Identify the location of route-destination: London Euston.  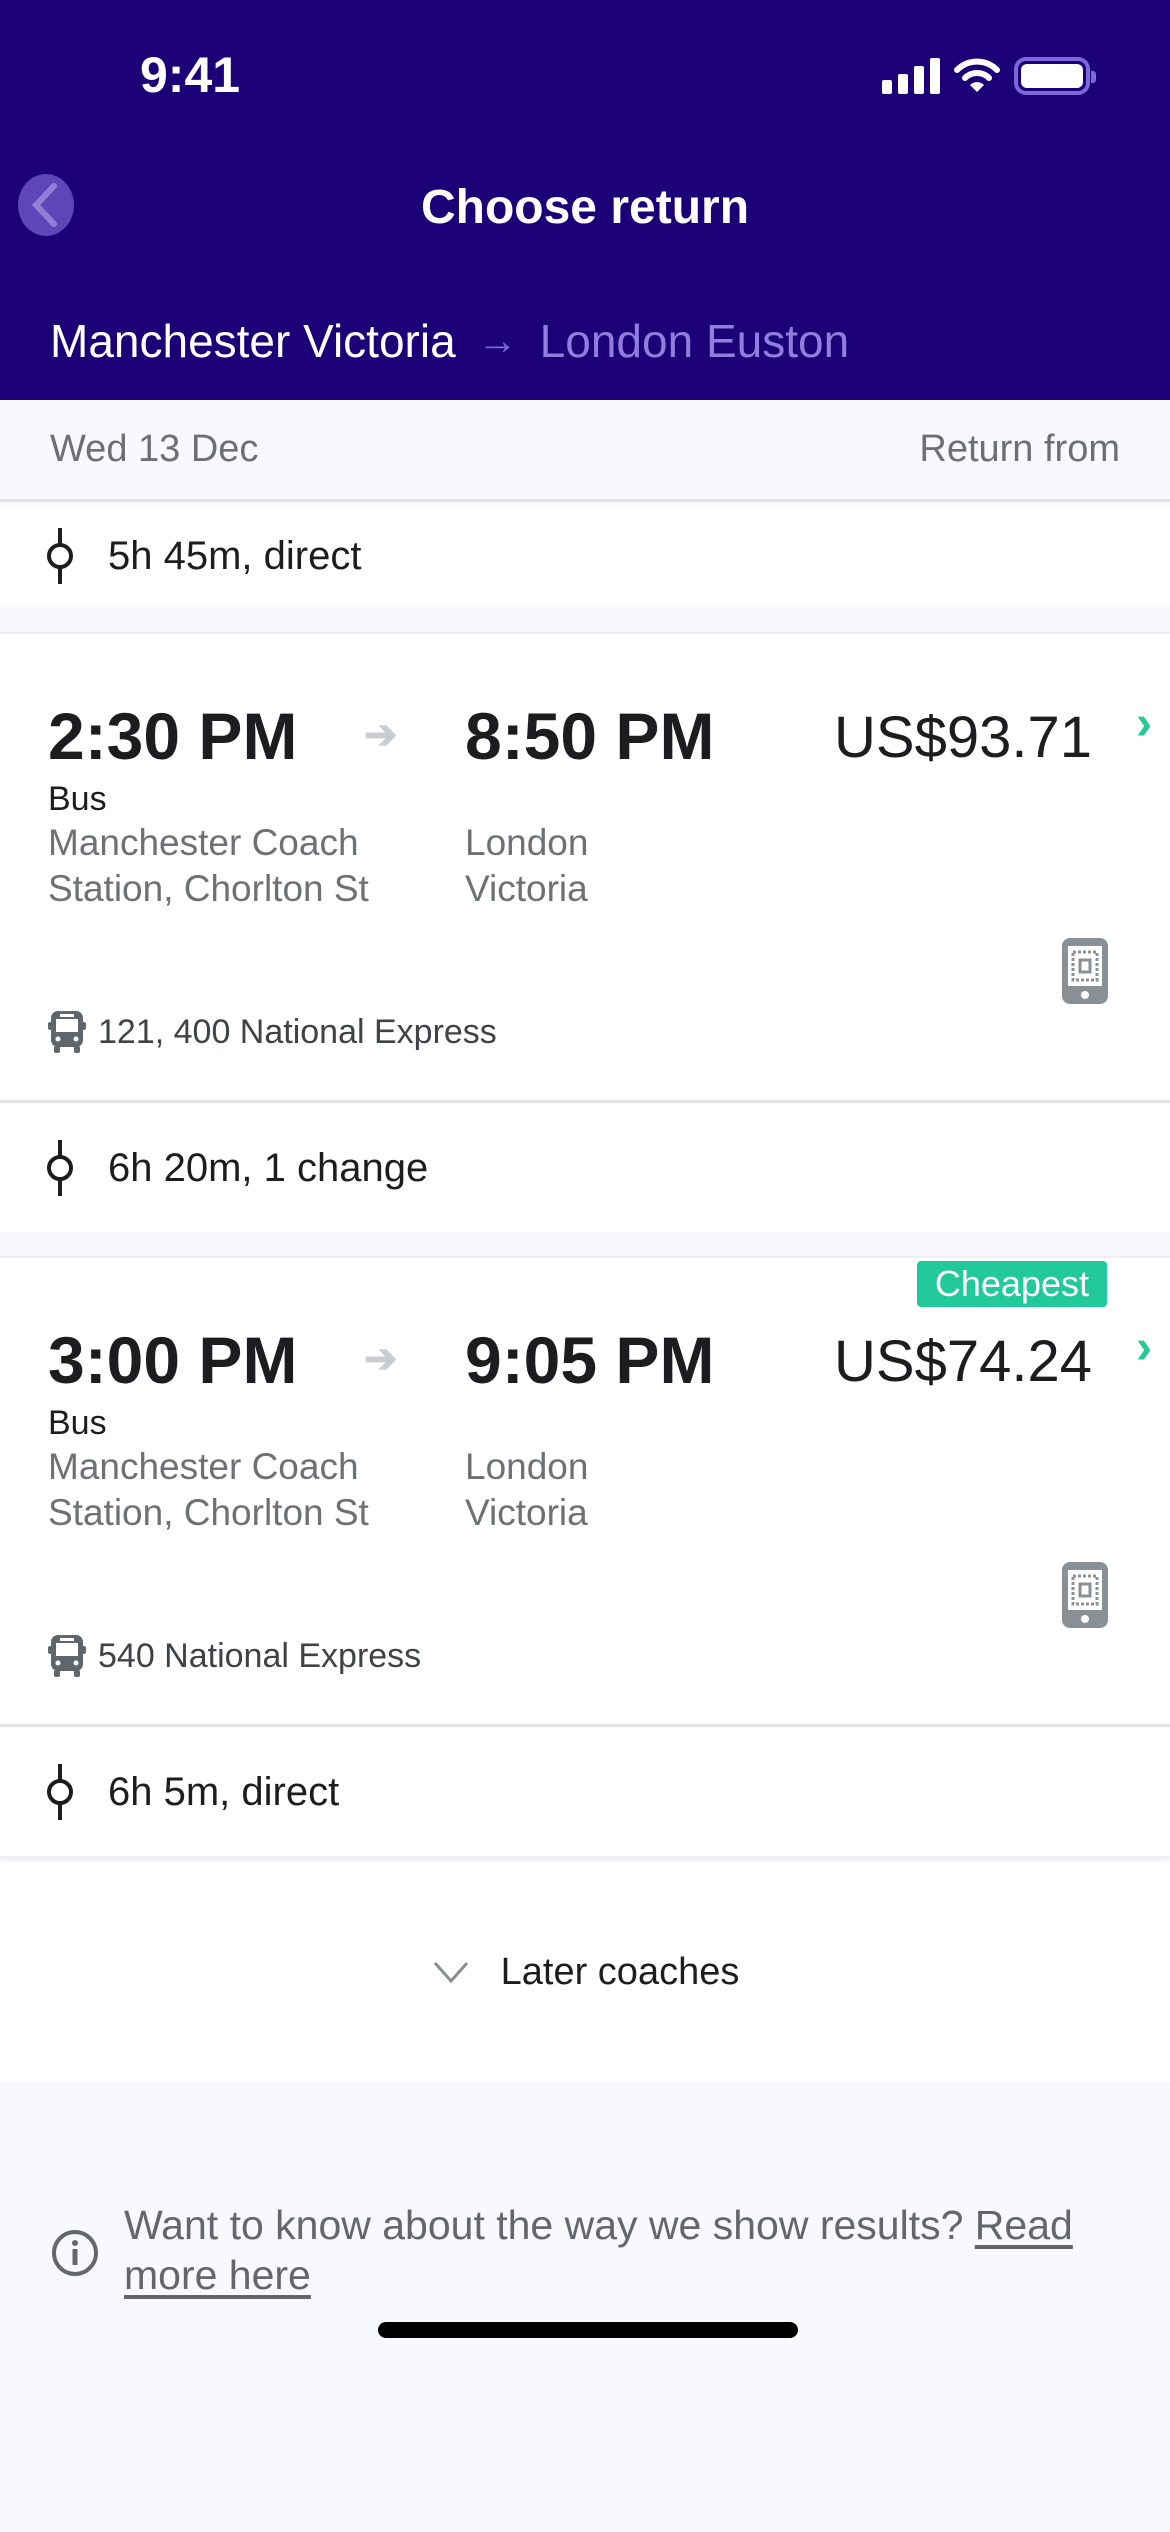
(694, 341).